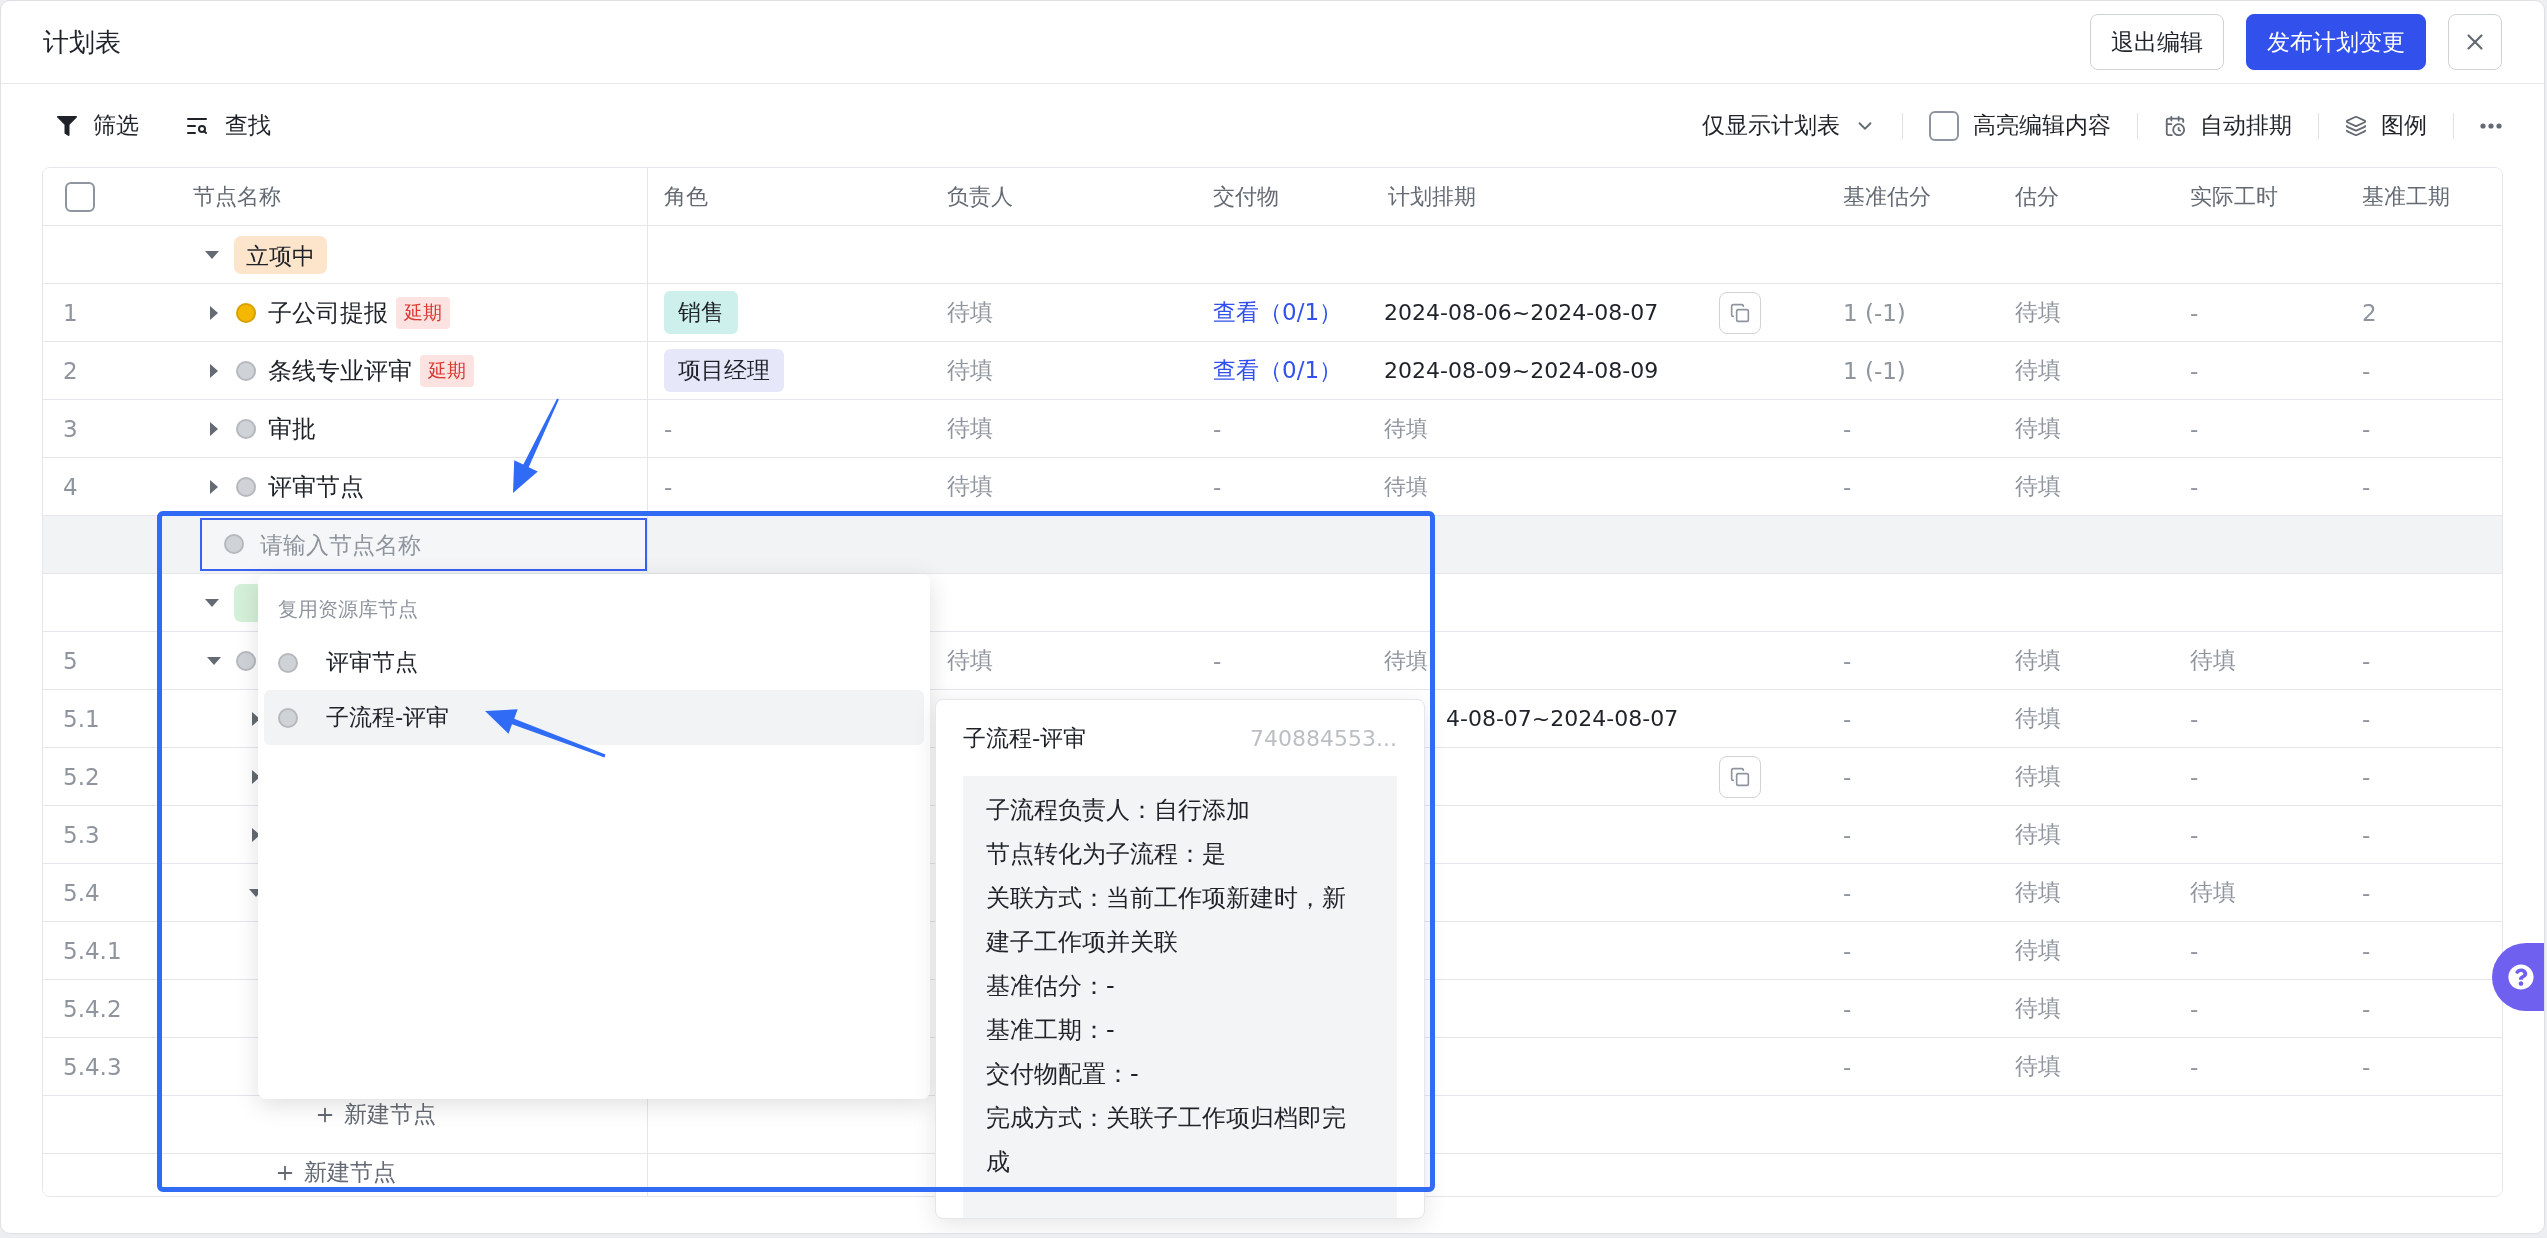 Image resolution: width=2547 pixels, height=1238 pixels. I want to click on table-cell: 2024-08-09~2024-08-09, so click(1521, 370).